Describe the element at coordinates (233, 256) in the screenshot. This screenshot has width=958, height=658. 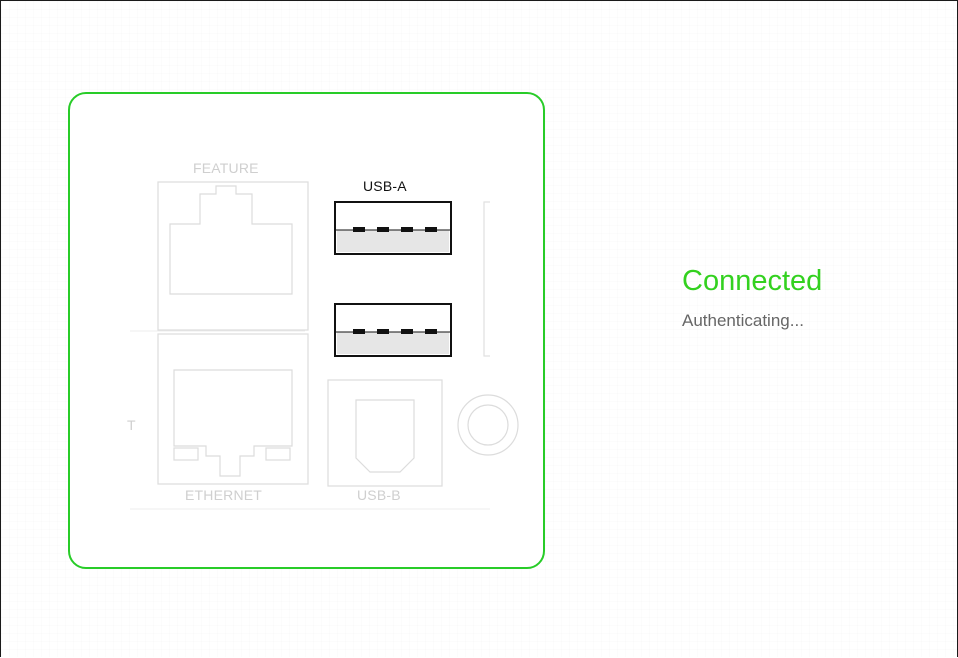
I see `feature-port-icon` at that location.